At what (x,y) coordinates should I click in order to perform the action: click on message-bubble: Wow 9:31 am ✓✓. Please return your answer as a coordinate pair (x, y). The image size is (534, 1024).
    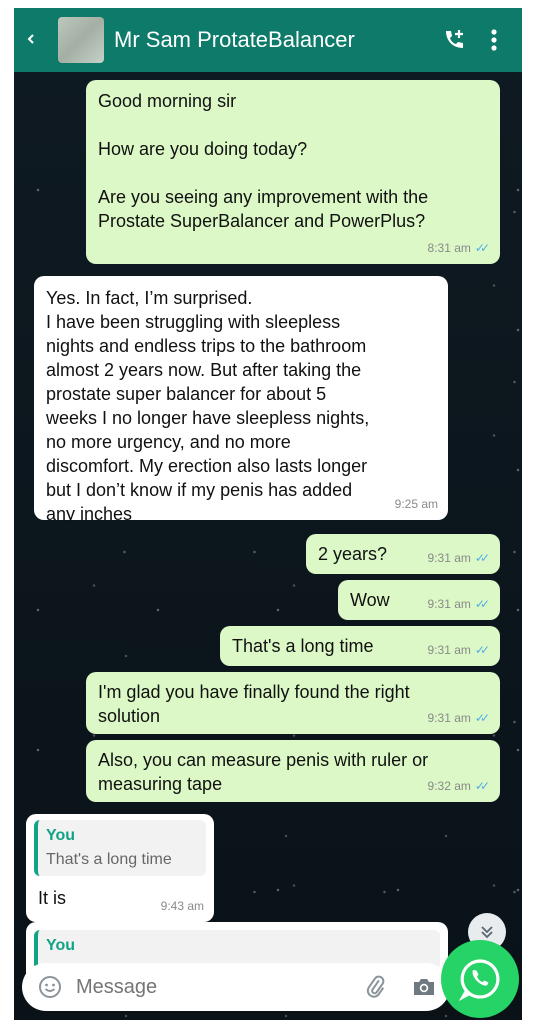
    Looking at the image, I should click on (419, 600).